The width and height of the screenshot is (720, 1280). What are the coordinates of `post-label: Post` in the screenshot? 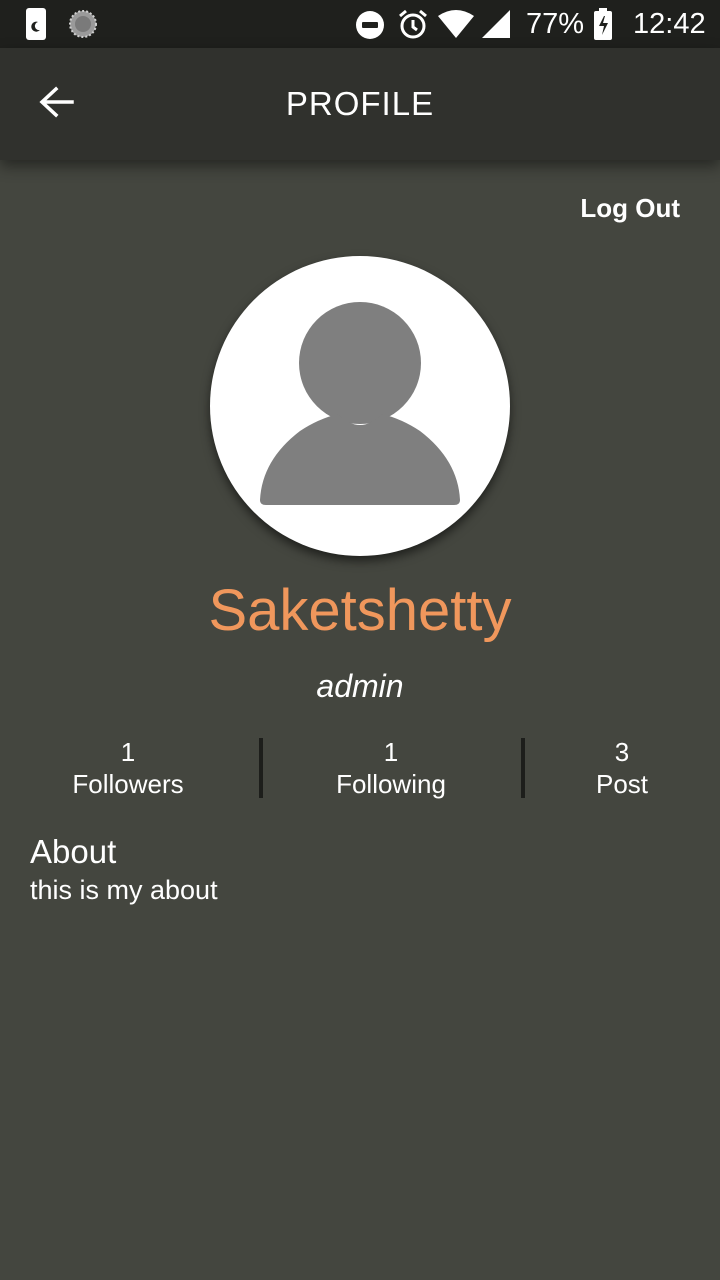 It's located at (622, 784).